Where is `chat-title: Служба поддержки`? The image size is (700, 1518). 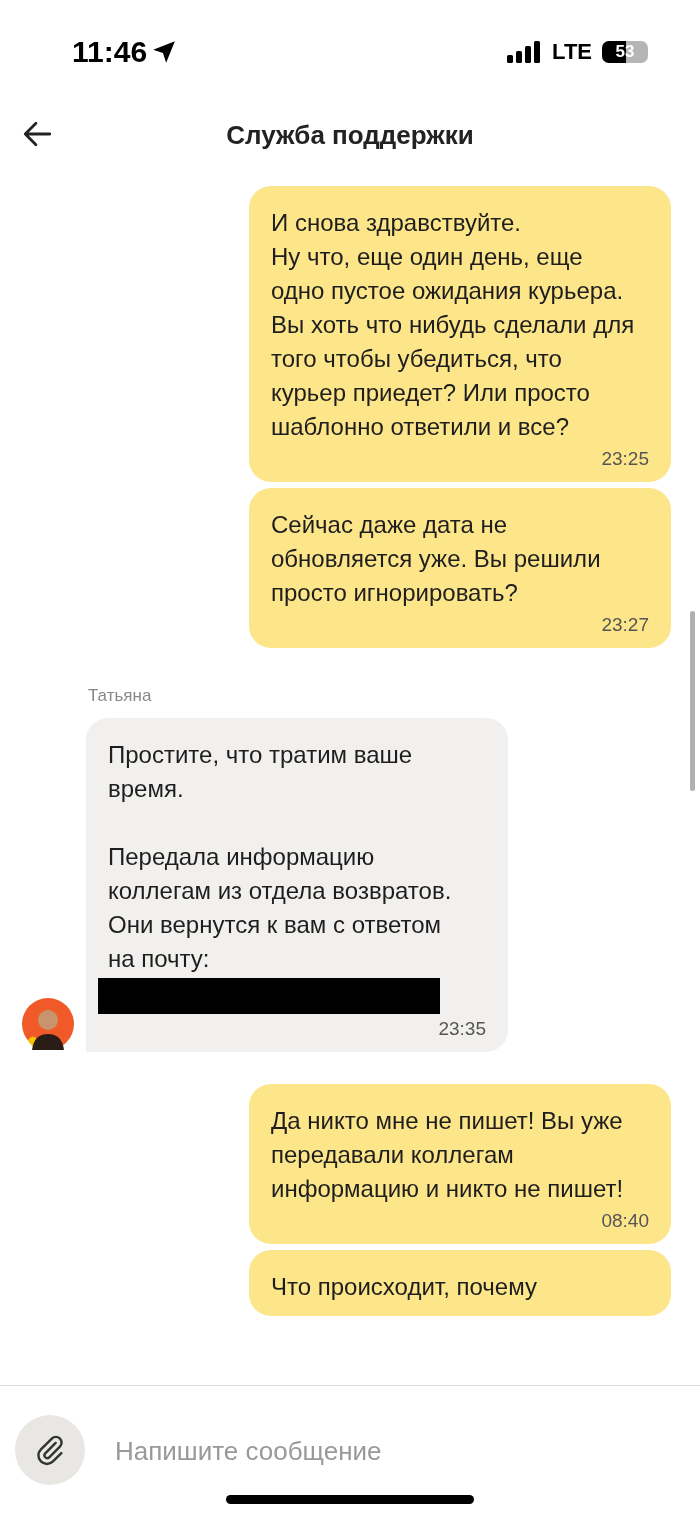 chat-title: Служба поддержки is located at coordinates (350, 135).